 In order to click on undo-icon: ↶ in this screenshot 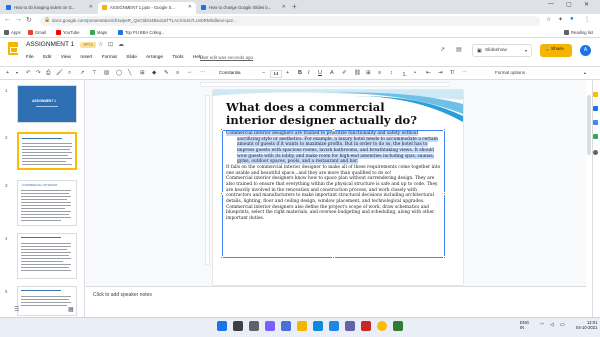, I will do `click(28, 73)`.